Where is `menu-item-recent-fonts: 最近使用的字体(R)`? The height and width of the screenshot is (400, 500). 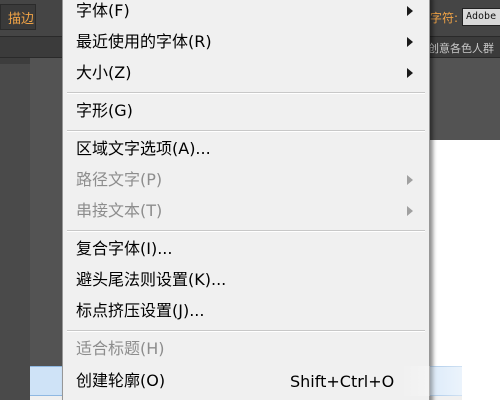 menu-item-recent-fonts: 最近使用的字体(R) is located at coordinates (246, 42).